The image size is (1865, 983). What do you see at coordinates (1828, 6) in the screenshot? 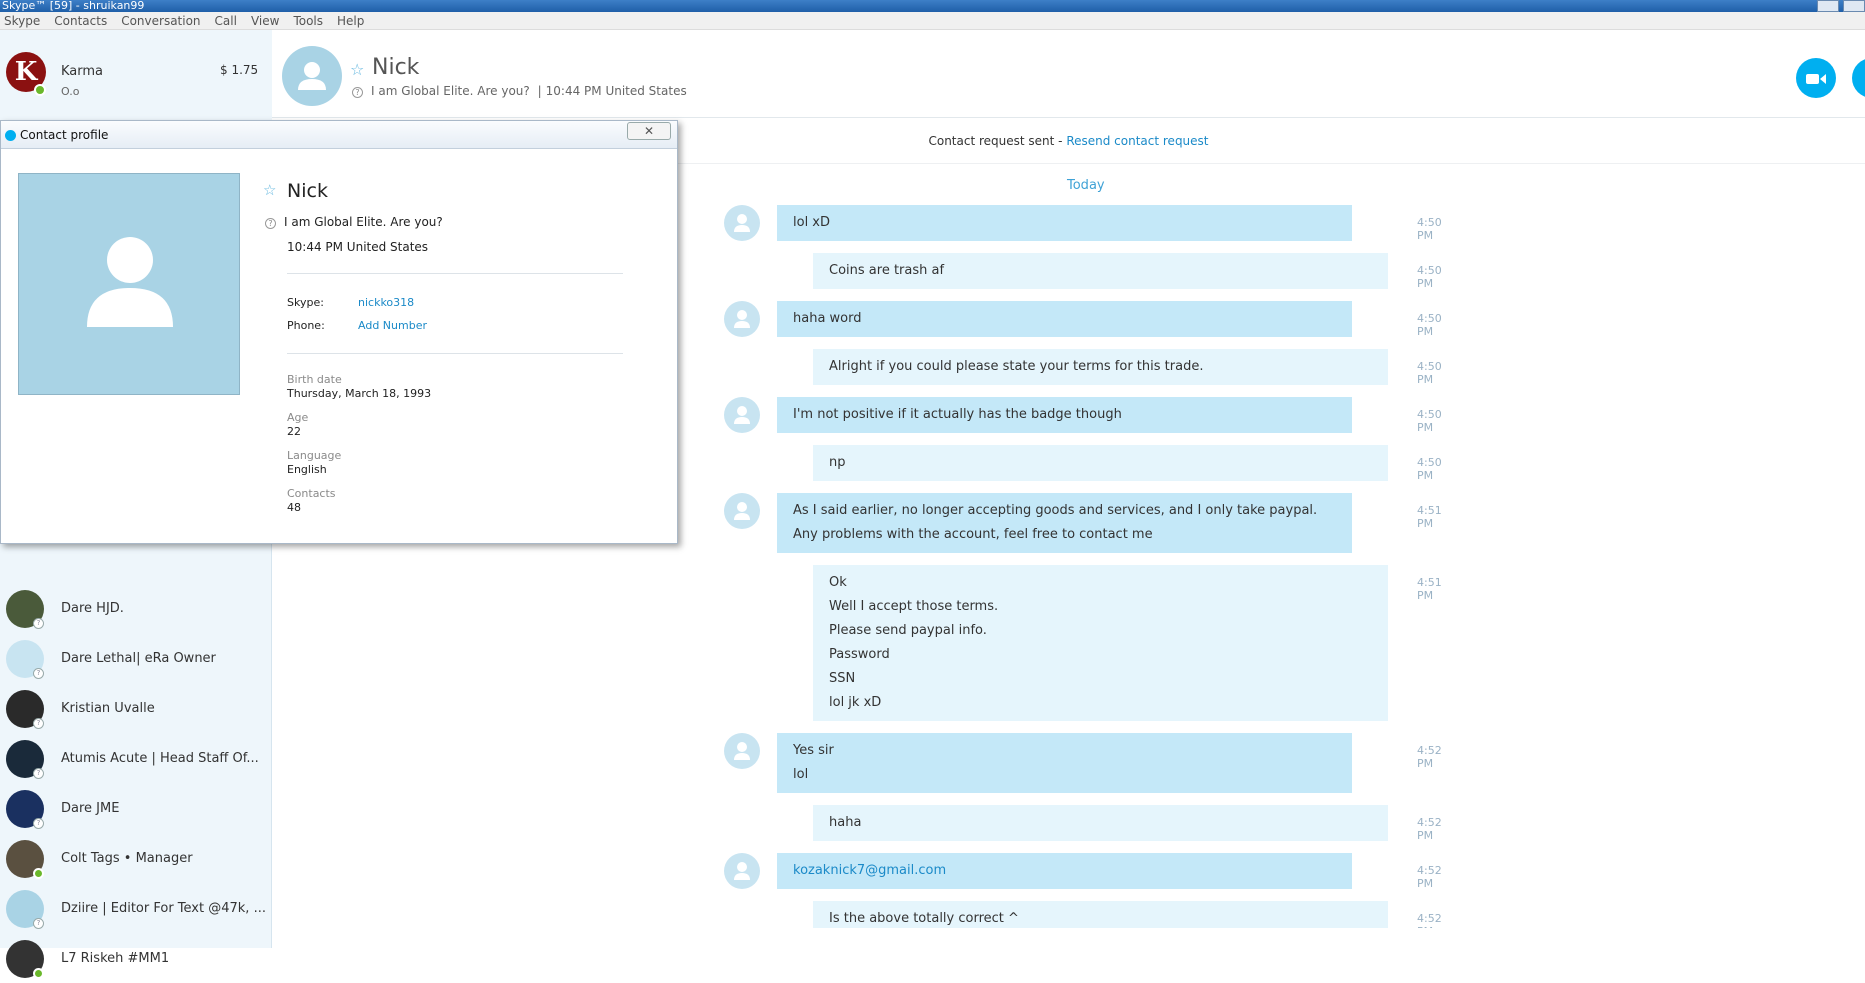
I see `minimize-button` at bounding box center [1828, 6].